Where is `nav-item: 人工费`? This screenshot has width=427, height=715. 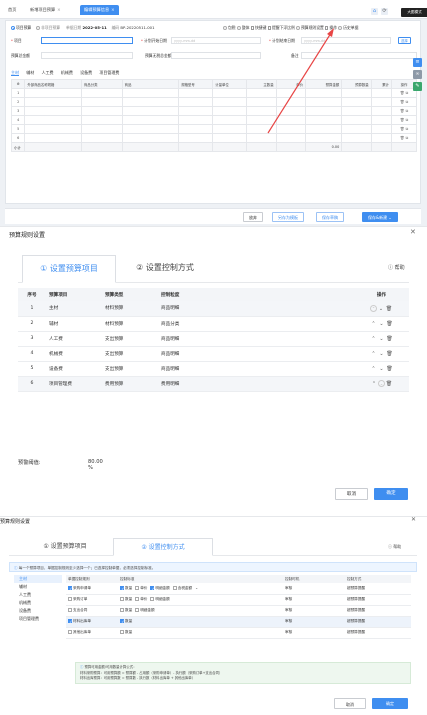
nav-item: 人工费 is located at coordinates (38, 595).